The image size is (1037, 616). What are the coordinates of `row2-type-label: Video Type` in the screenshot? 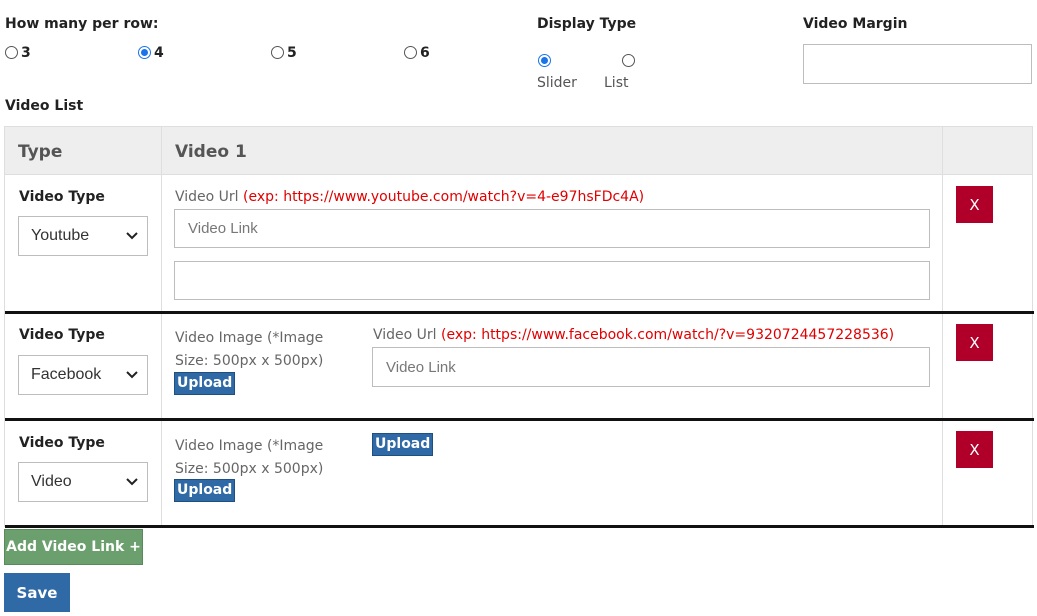 It's located at (62, 335).